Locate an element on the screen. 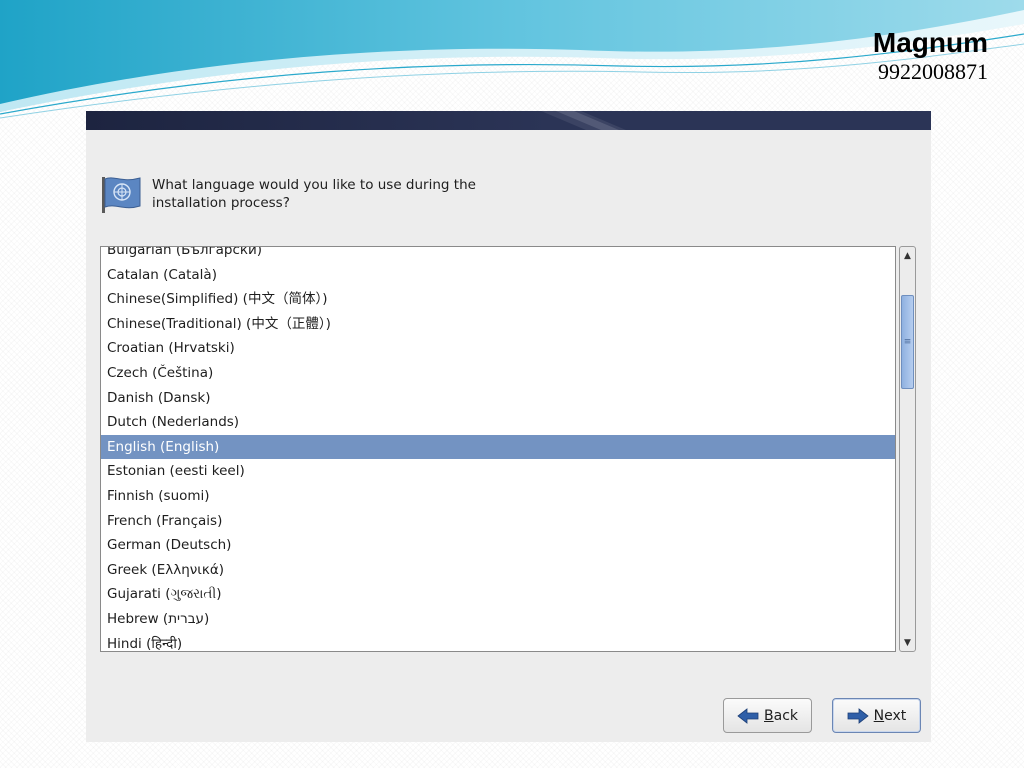 This screenshot has height=768, width=1024. next-button: Next is located at coordinates (876, 715).